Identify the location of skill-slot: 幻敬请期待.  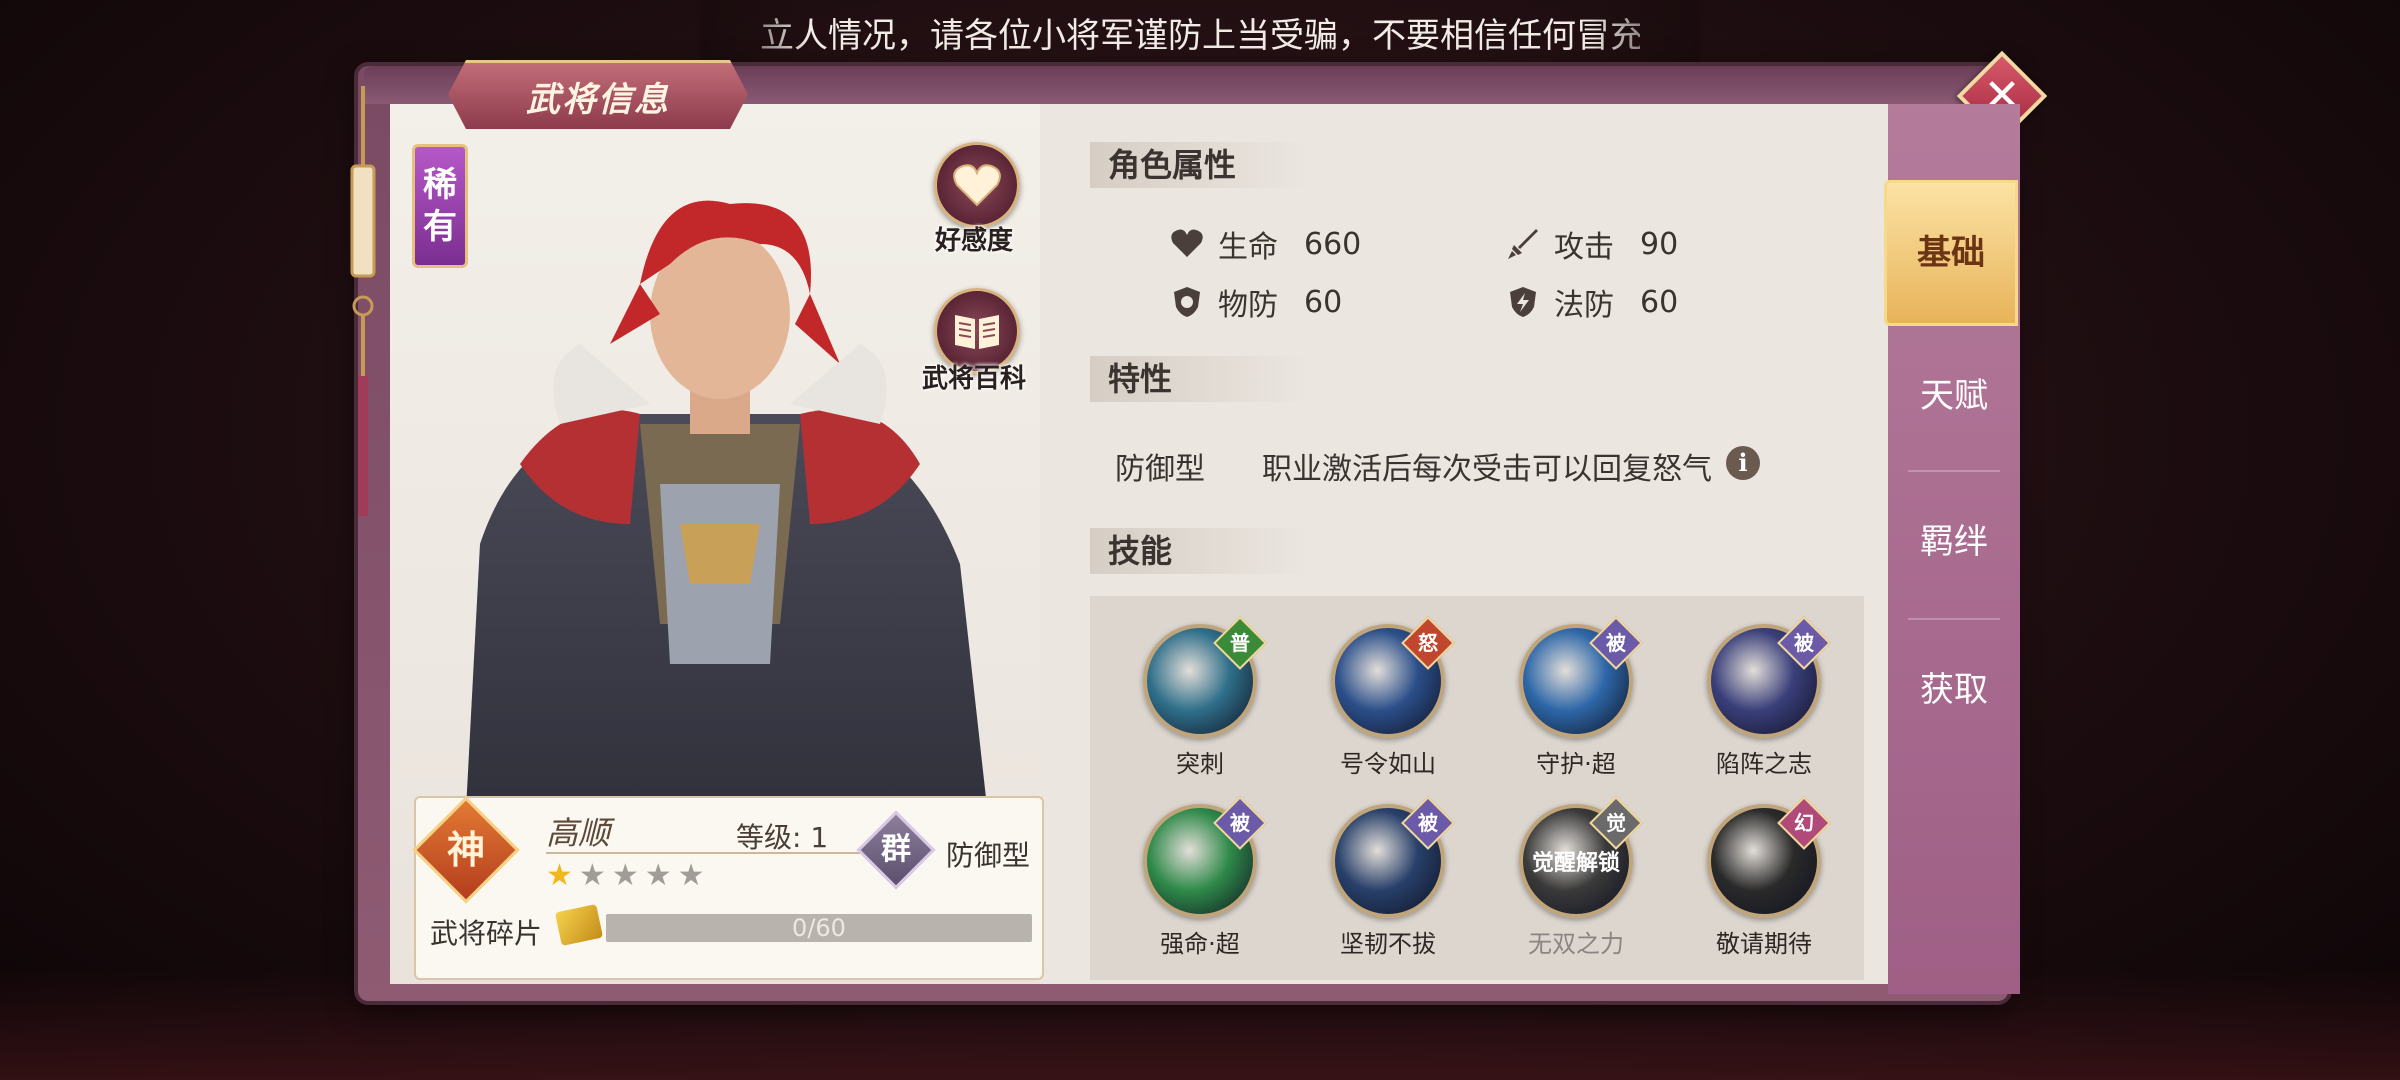
(1764, 877).